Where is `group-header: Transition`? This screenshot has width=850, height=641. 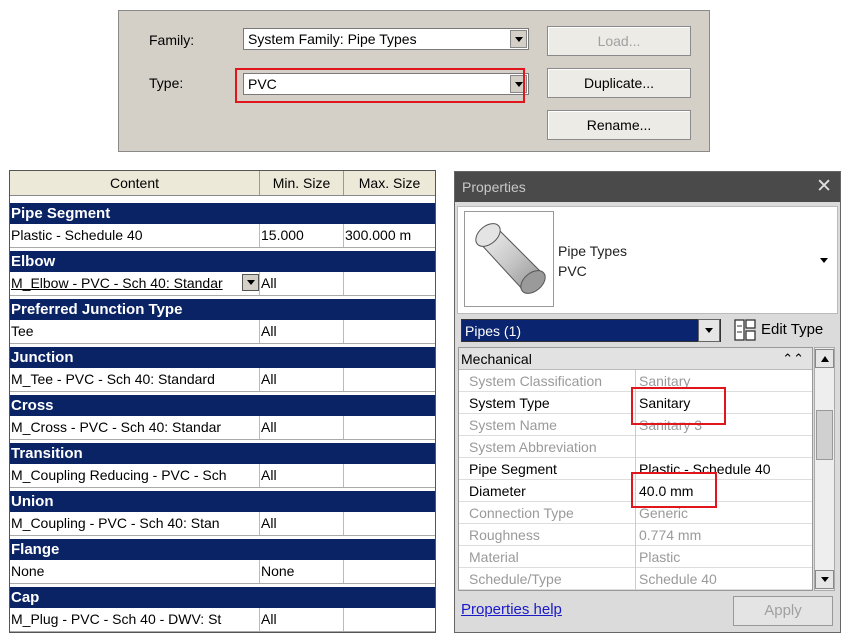
group-header: Transition is located at coordinates (222, 453).